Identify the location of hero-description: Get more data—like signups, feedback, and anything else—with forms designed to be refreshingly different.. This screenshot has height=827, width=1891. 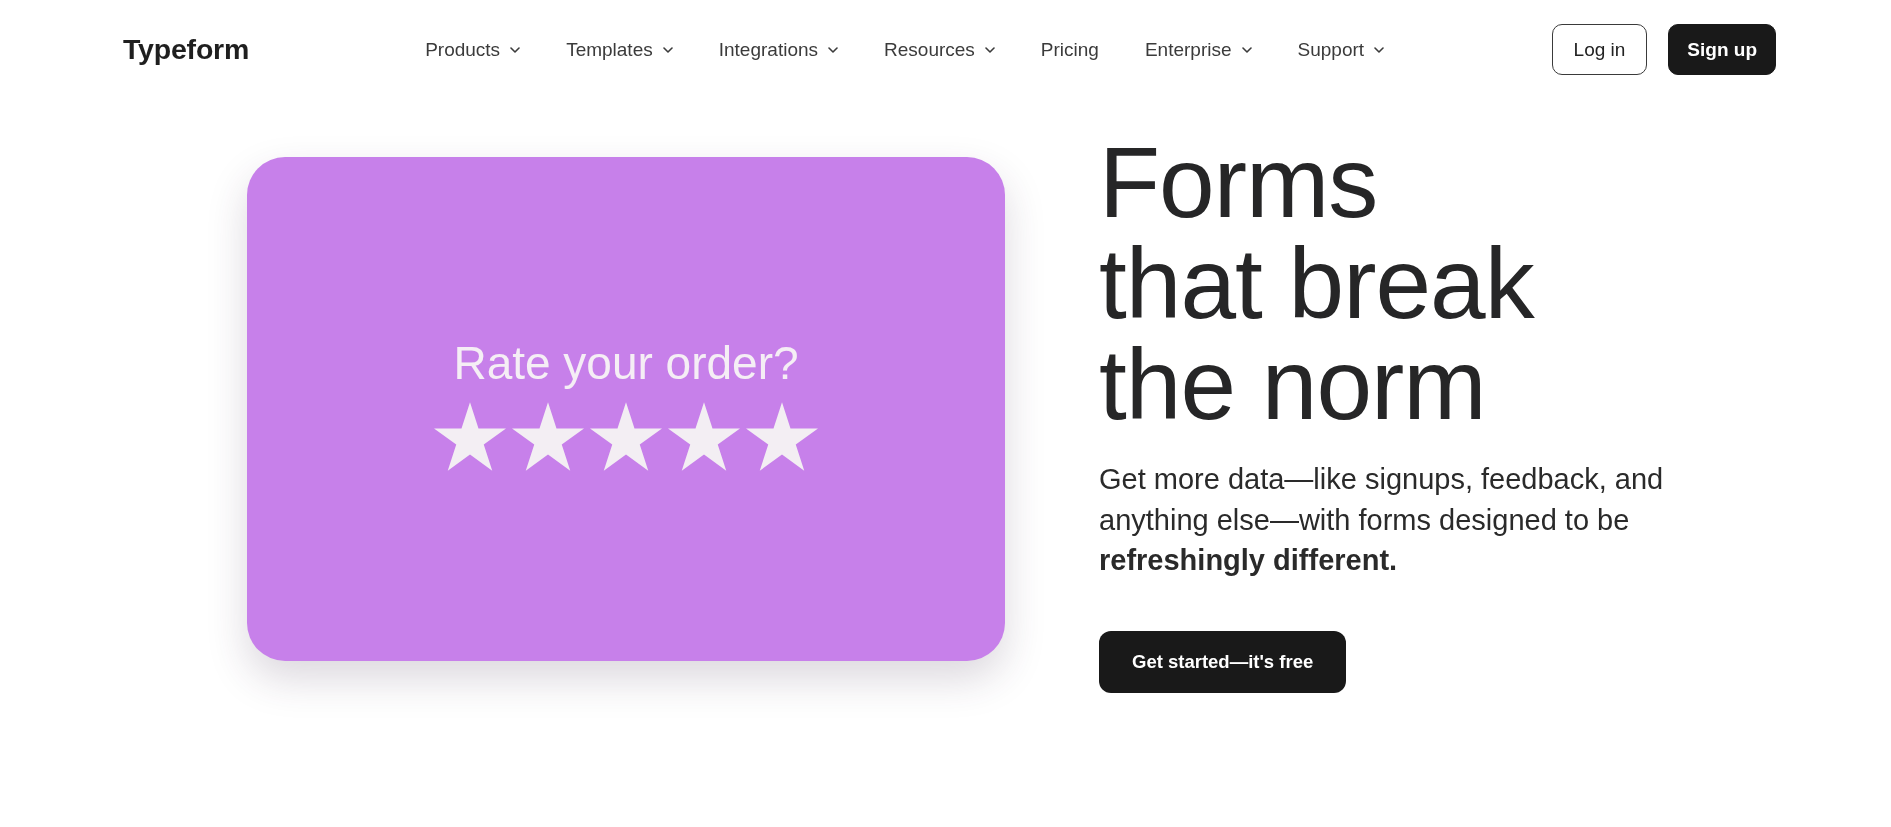
(1382, 520).